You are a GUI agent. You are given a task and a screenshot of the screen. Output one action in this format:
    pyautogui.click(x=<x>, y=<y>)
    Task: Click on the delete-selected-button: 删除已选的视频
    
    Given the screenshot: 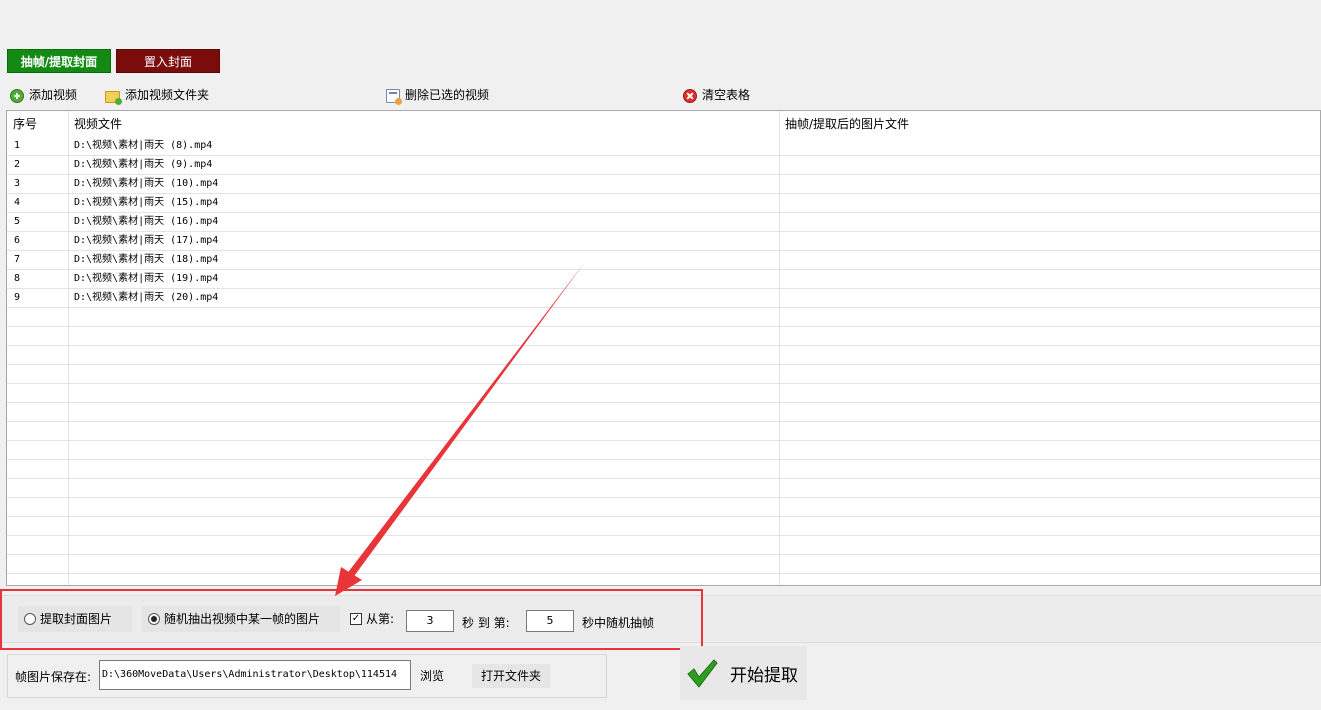 What is the action you would take?
    pyautogui.click(x=437, y=95)
    